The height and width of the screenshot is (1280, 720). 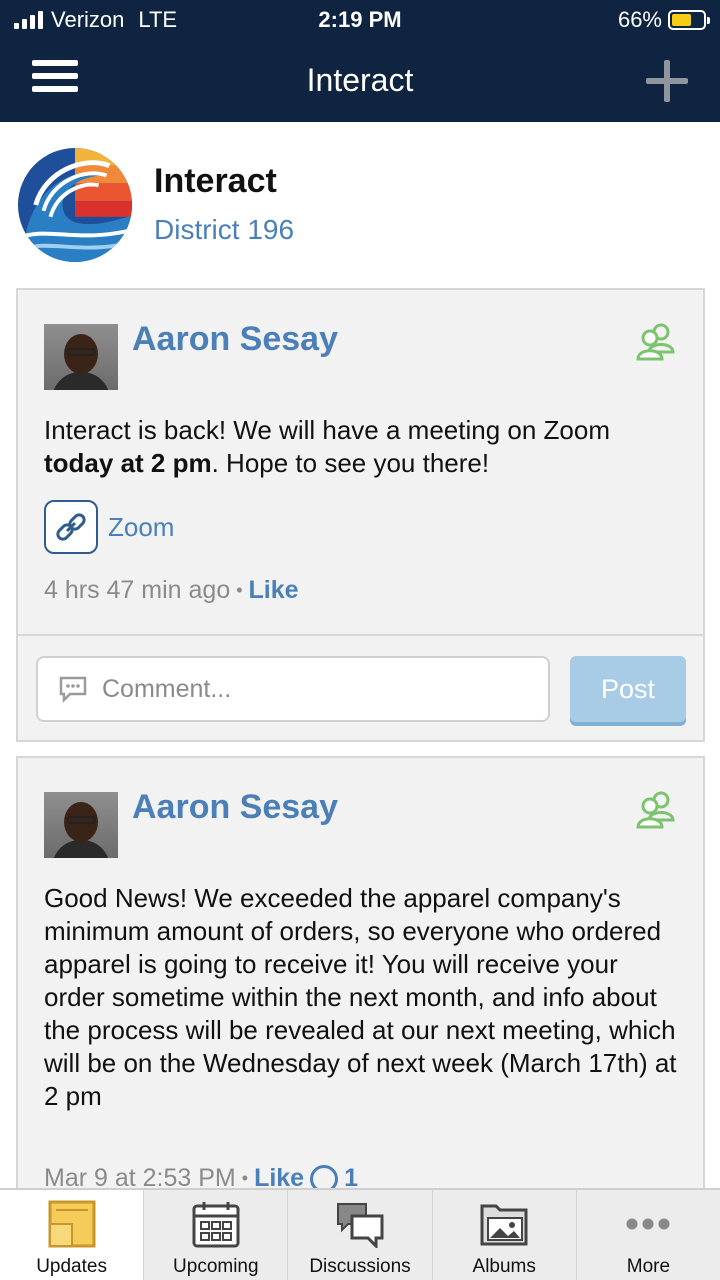 I want to click on tab-upcoming: Upcoming, so click(x=215, y=1235).